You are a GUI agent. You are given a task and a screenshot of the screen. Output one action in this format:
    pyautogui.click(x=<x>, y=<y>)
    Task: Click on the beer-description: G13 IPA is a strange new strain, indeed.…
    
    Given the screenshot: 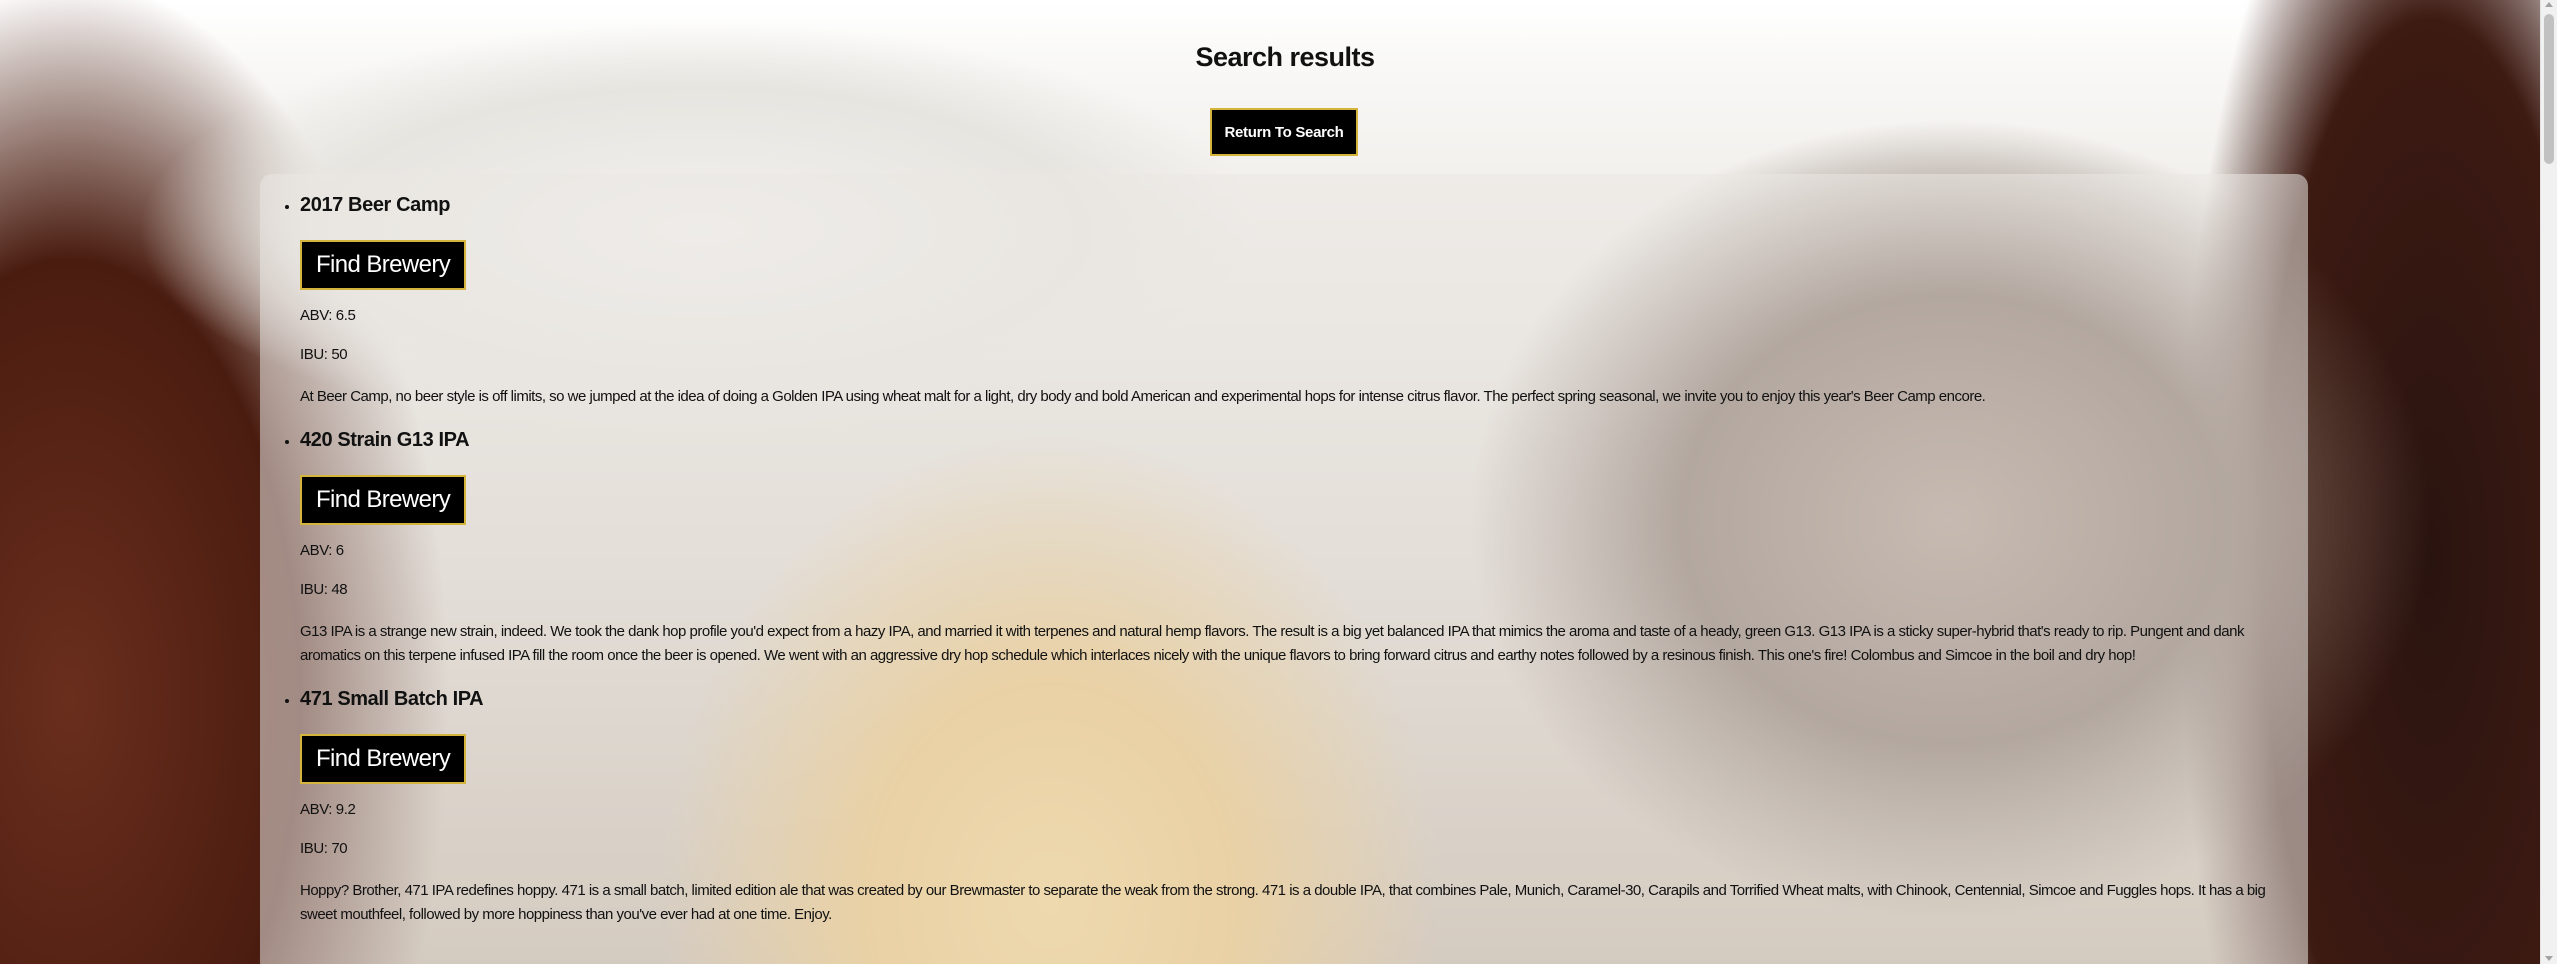 What is the action you would take?
    pyautogui.click(x=1272, y=643)
    